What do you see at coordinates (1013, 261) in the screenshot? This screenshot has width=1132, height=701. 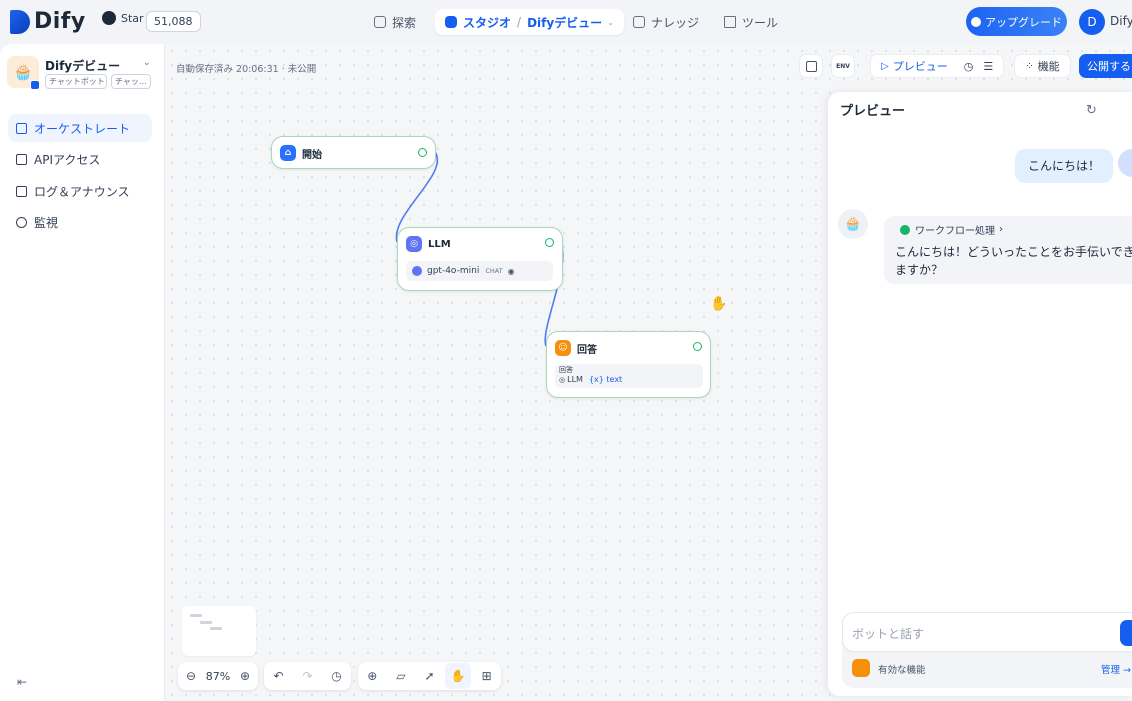 I see `bot-message-text: こんにちは！どういったことをお手伝いできますか？` at bounding box center [1013, 261].